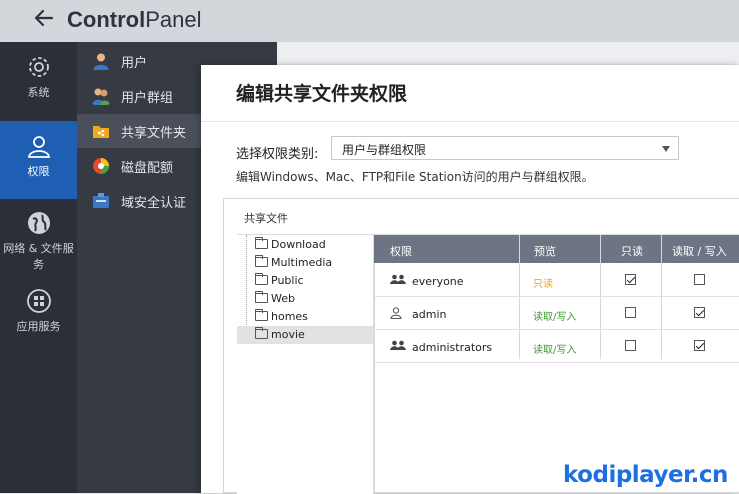 The width and height of the screenshot is (739, 494). I want to click on rail-item-privilege: 权限, so click(38, 160).